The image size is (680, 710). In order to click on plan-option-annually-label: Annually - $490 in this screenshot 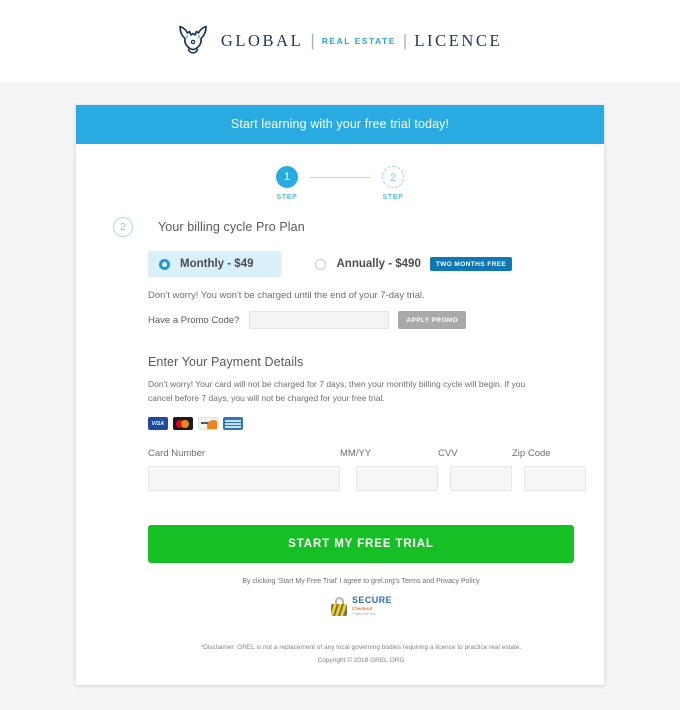, I will do `click(378, 264)`.